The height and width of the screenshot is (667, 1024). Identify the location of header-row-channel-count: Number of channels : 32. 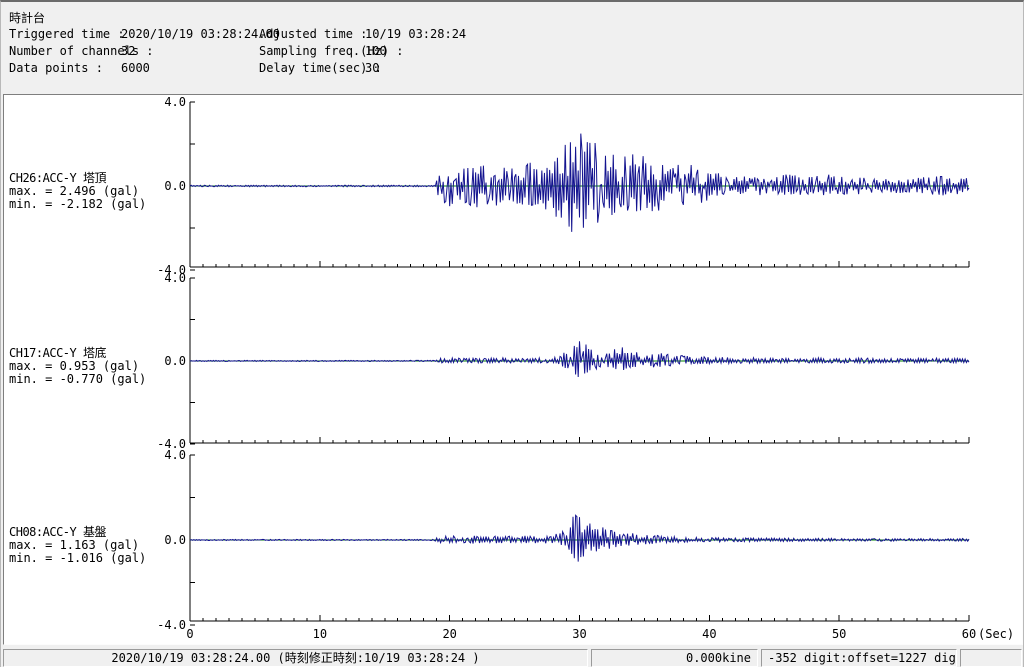
(144, 52).